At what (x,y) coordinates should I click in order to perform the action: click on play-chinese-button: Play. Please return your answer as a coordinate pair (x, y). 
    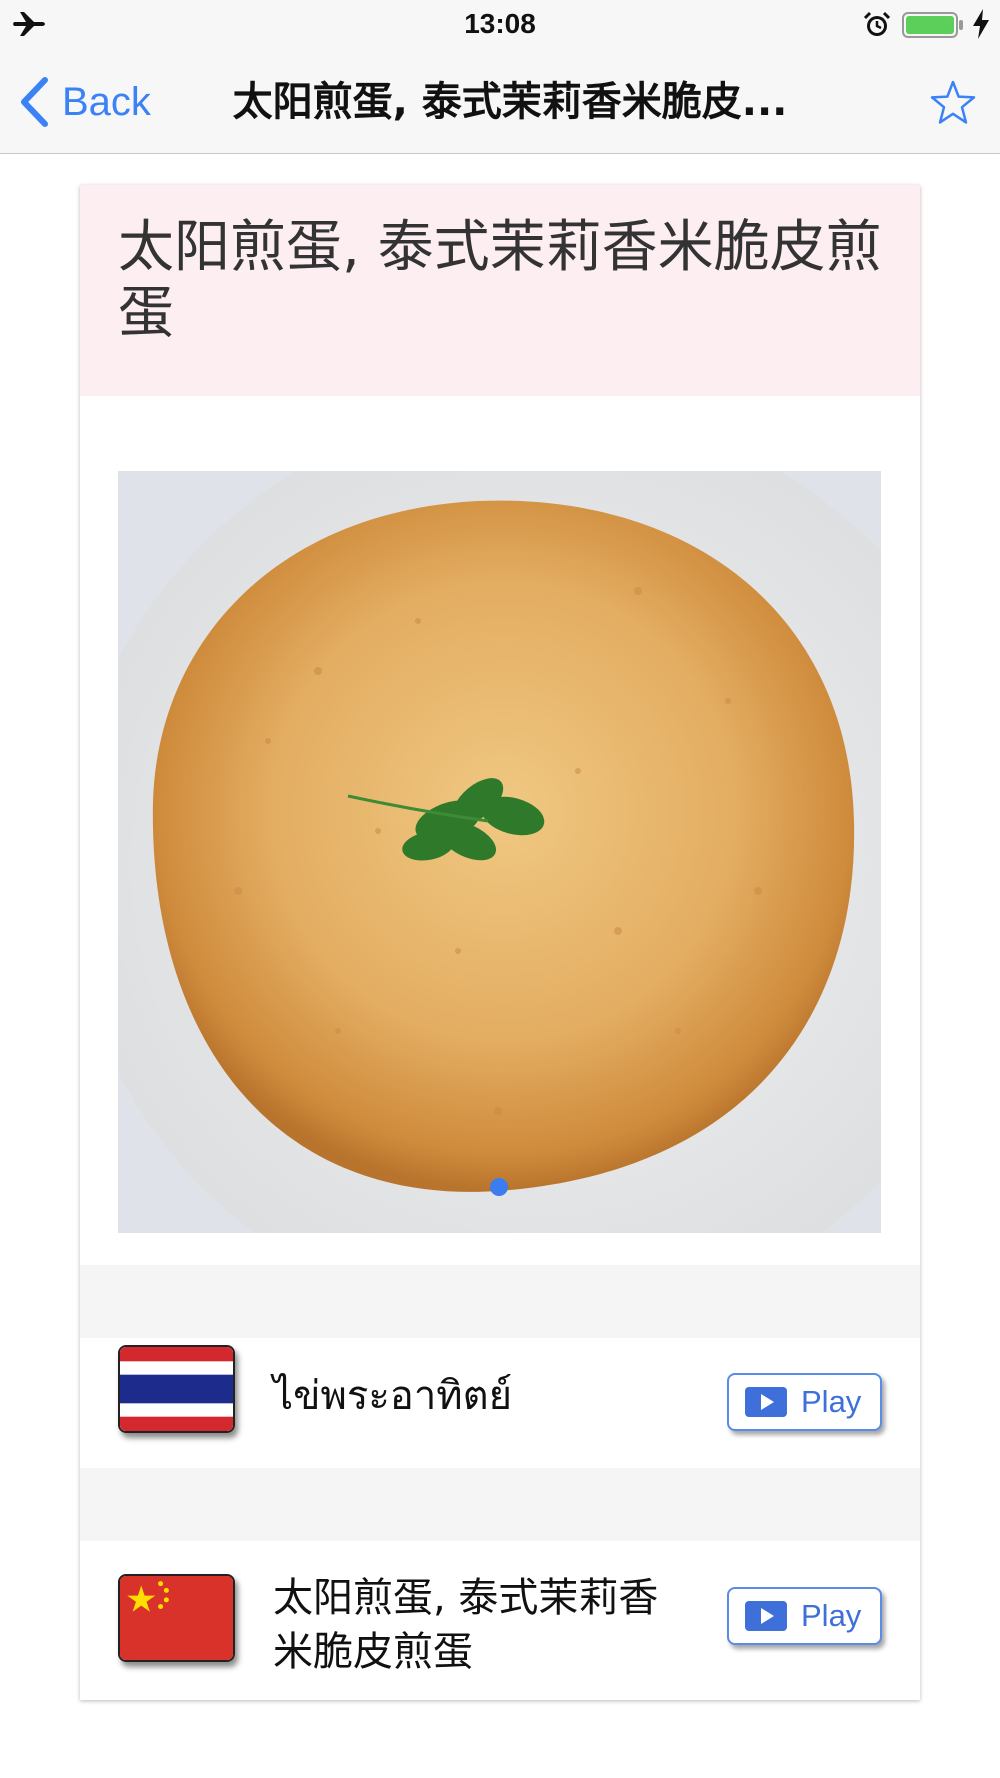
    Looking at the image, I should click on (804, 1616).